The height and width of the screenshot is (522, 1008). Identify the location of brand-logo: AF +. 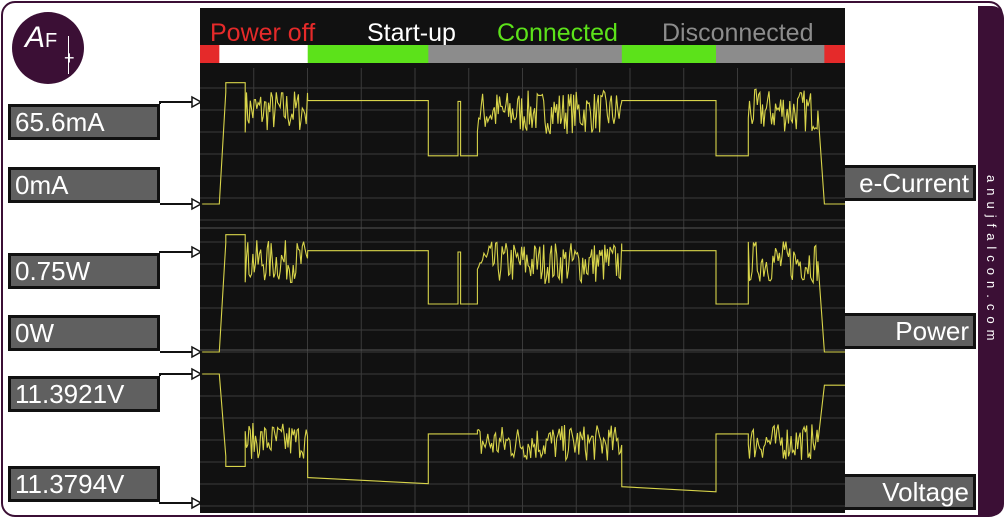
(48, 48).